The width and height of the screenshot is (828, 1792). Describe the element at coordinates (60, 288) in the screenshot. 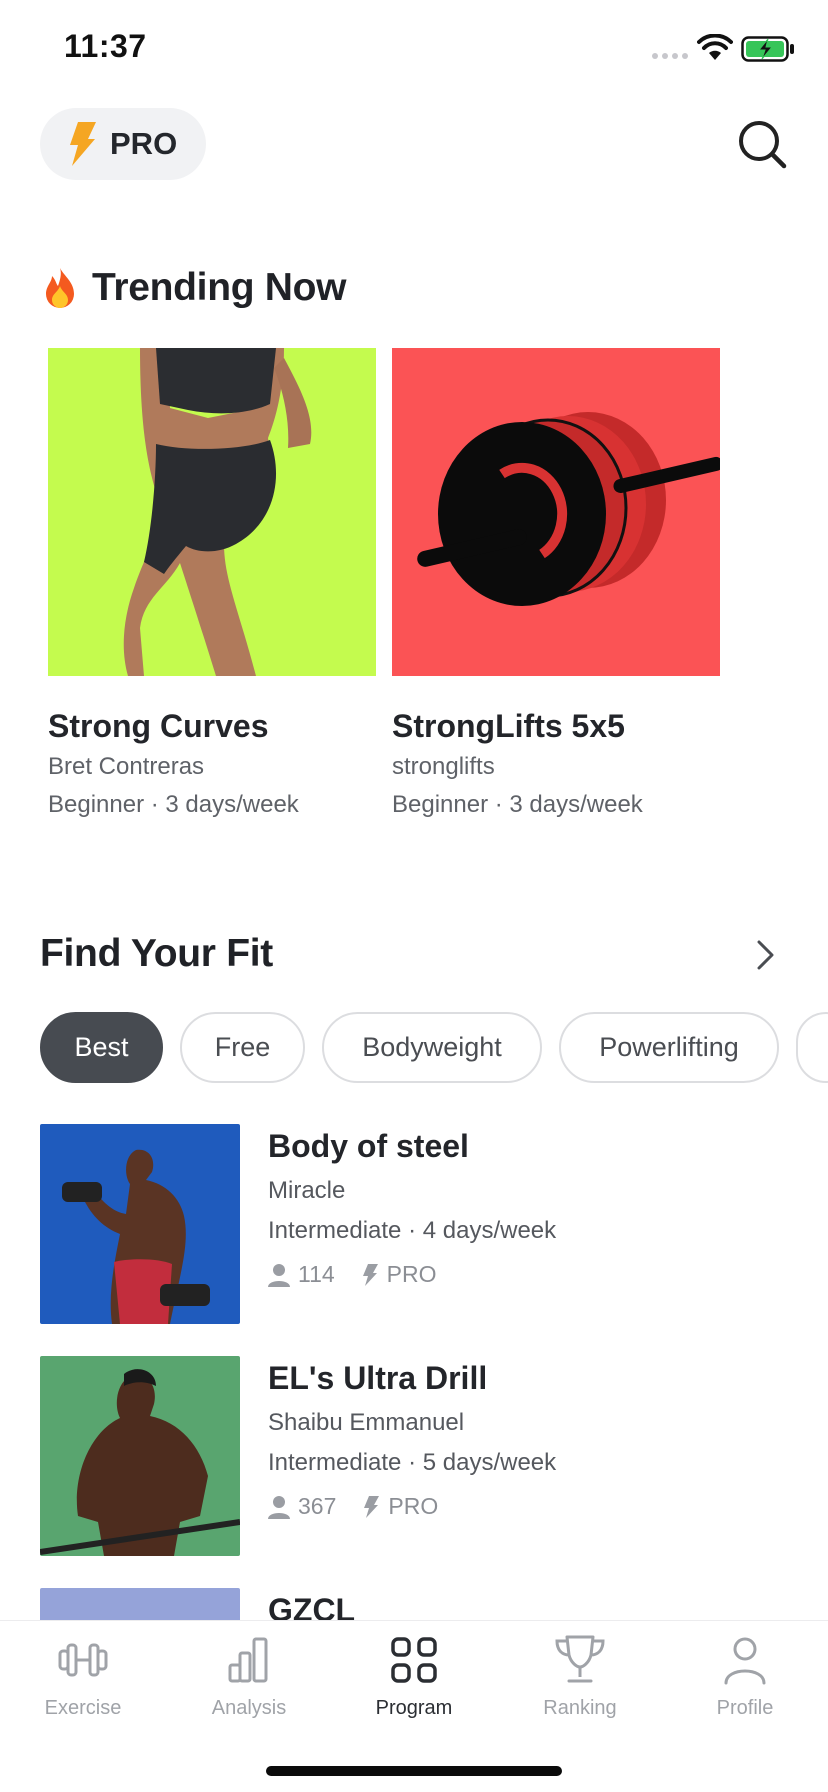

I see `fire-icon` at that location.